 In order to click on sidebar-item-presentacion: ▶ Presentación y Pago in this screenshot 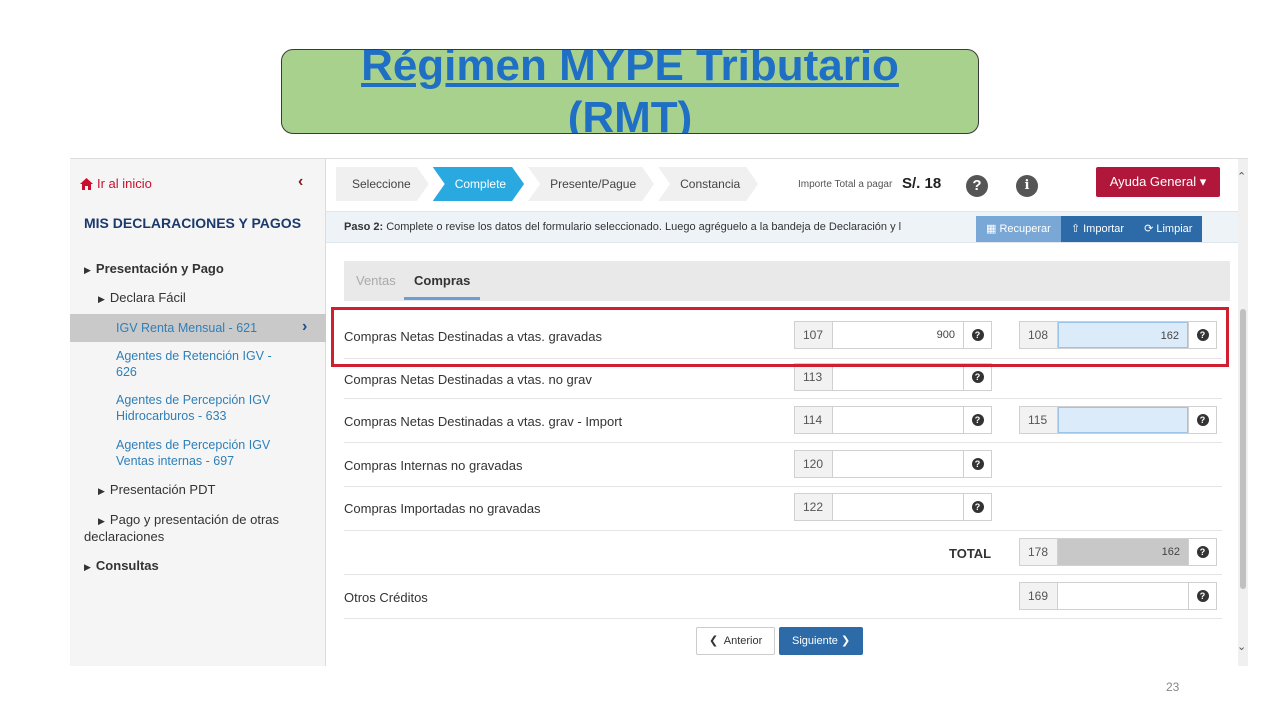, I will do `click(154, 269)`.